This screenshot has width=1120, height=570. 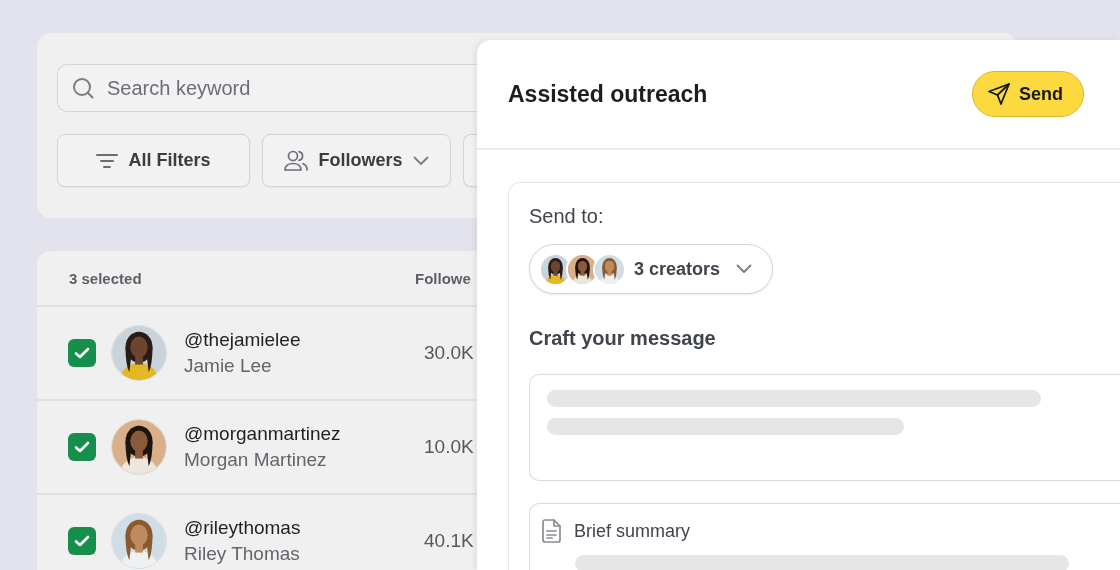 What do you see at coordinates (228, 366) in the screenshot?
I see `creator-name: Jamie Lee` at bounding box center [228, 366].